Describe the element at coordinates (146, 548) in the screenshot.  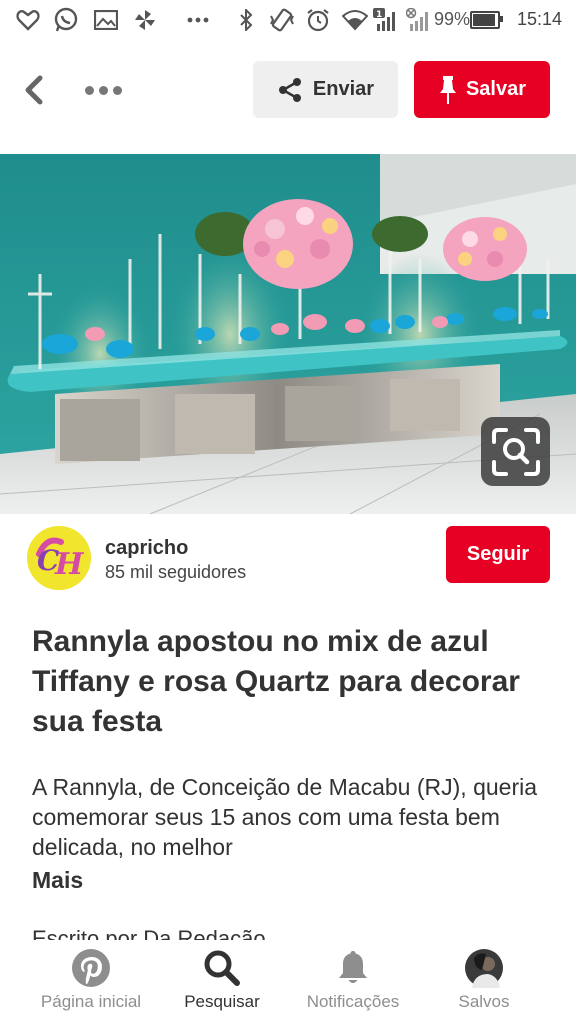
I see `author-name: capricho` at that location.